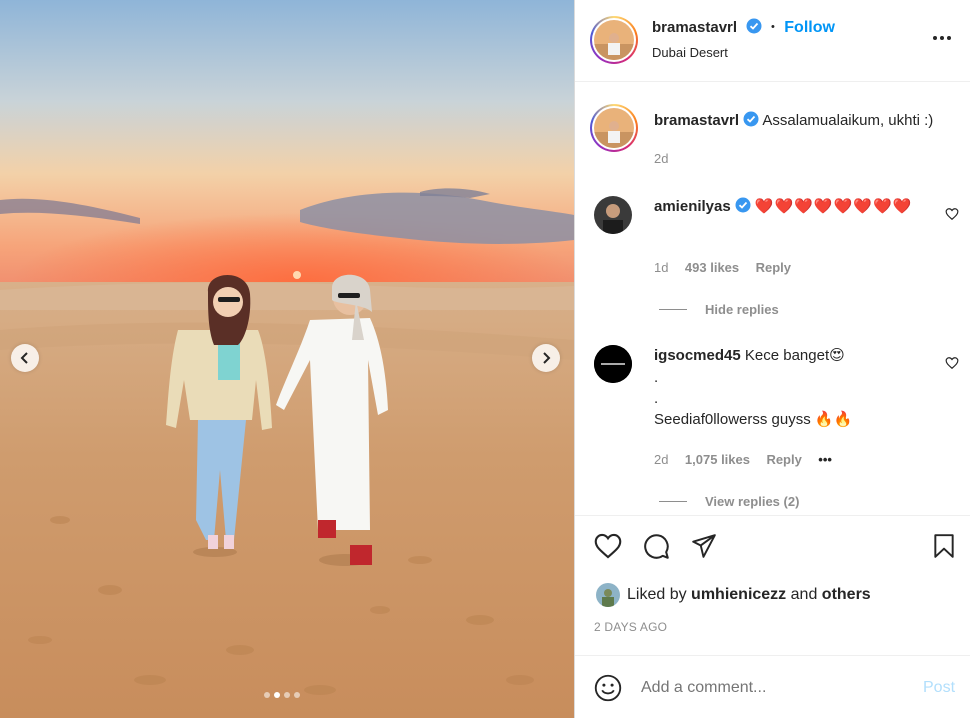 The width and height of the screenshot is (970, 718). Describe the element at coordinates (846, 594) in the screenshot. I see `likes-others-link: others` at that location.